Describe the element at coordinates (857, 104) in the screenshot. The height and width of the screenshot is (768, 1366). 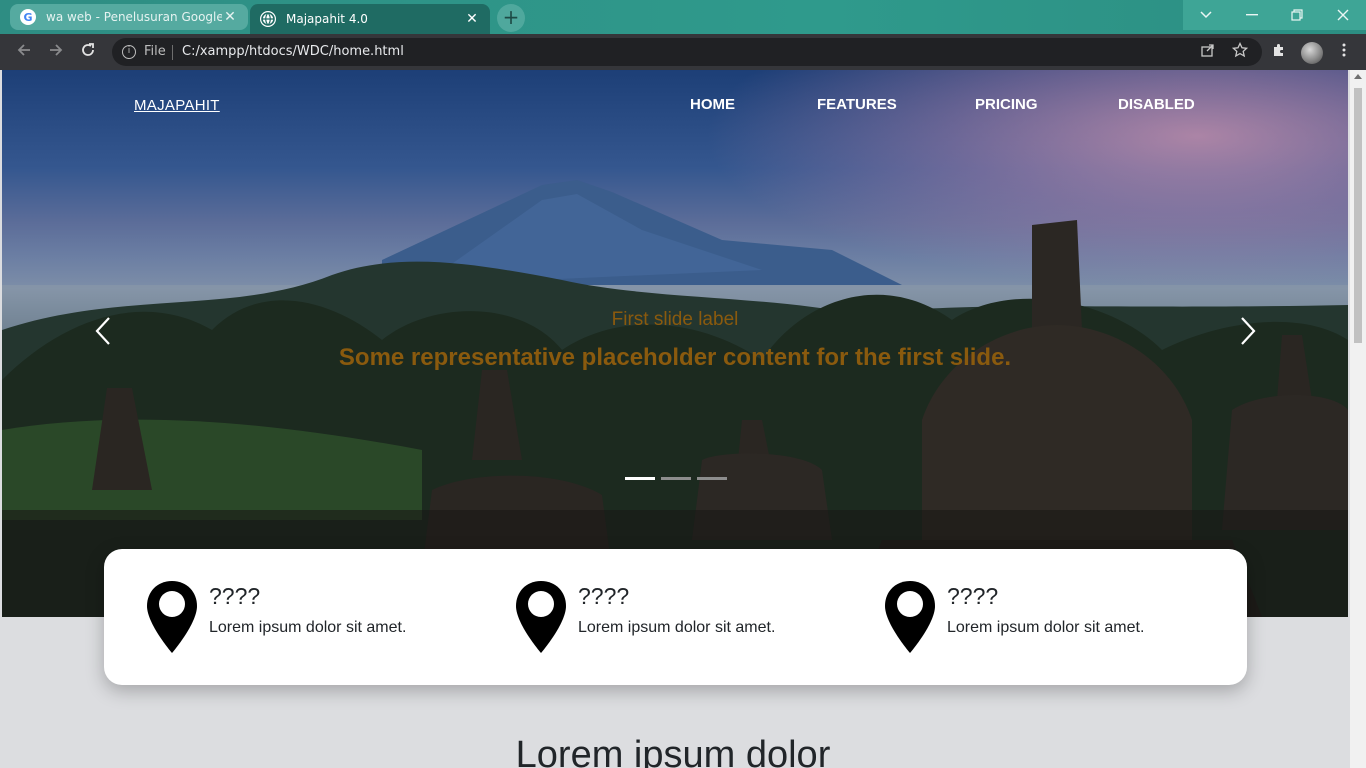
I see `nav-features: FEATURES` at that location.